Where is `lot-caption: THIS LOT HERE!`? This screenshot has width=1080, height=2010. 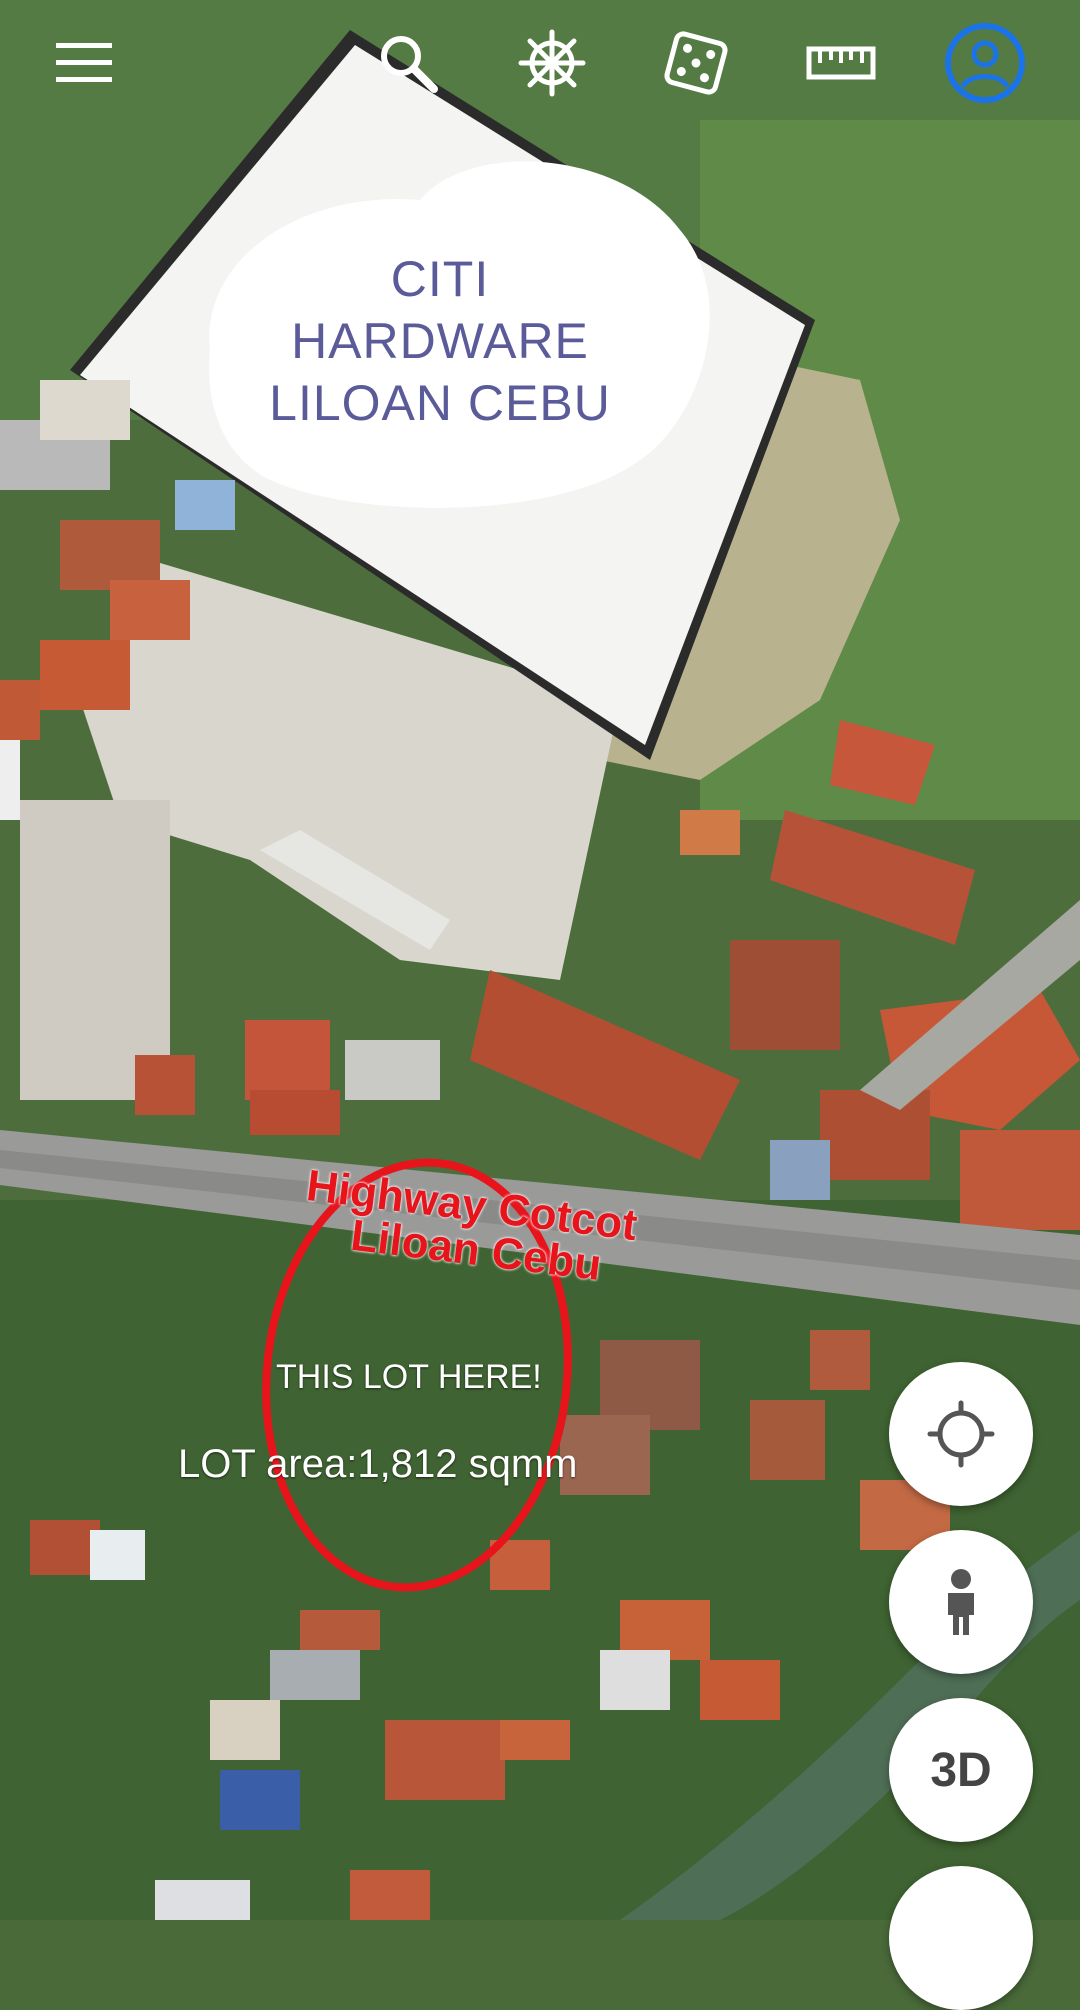
lot-caption: THIS LOT HERE! is located at coordinates (409, 1377).